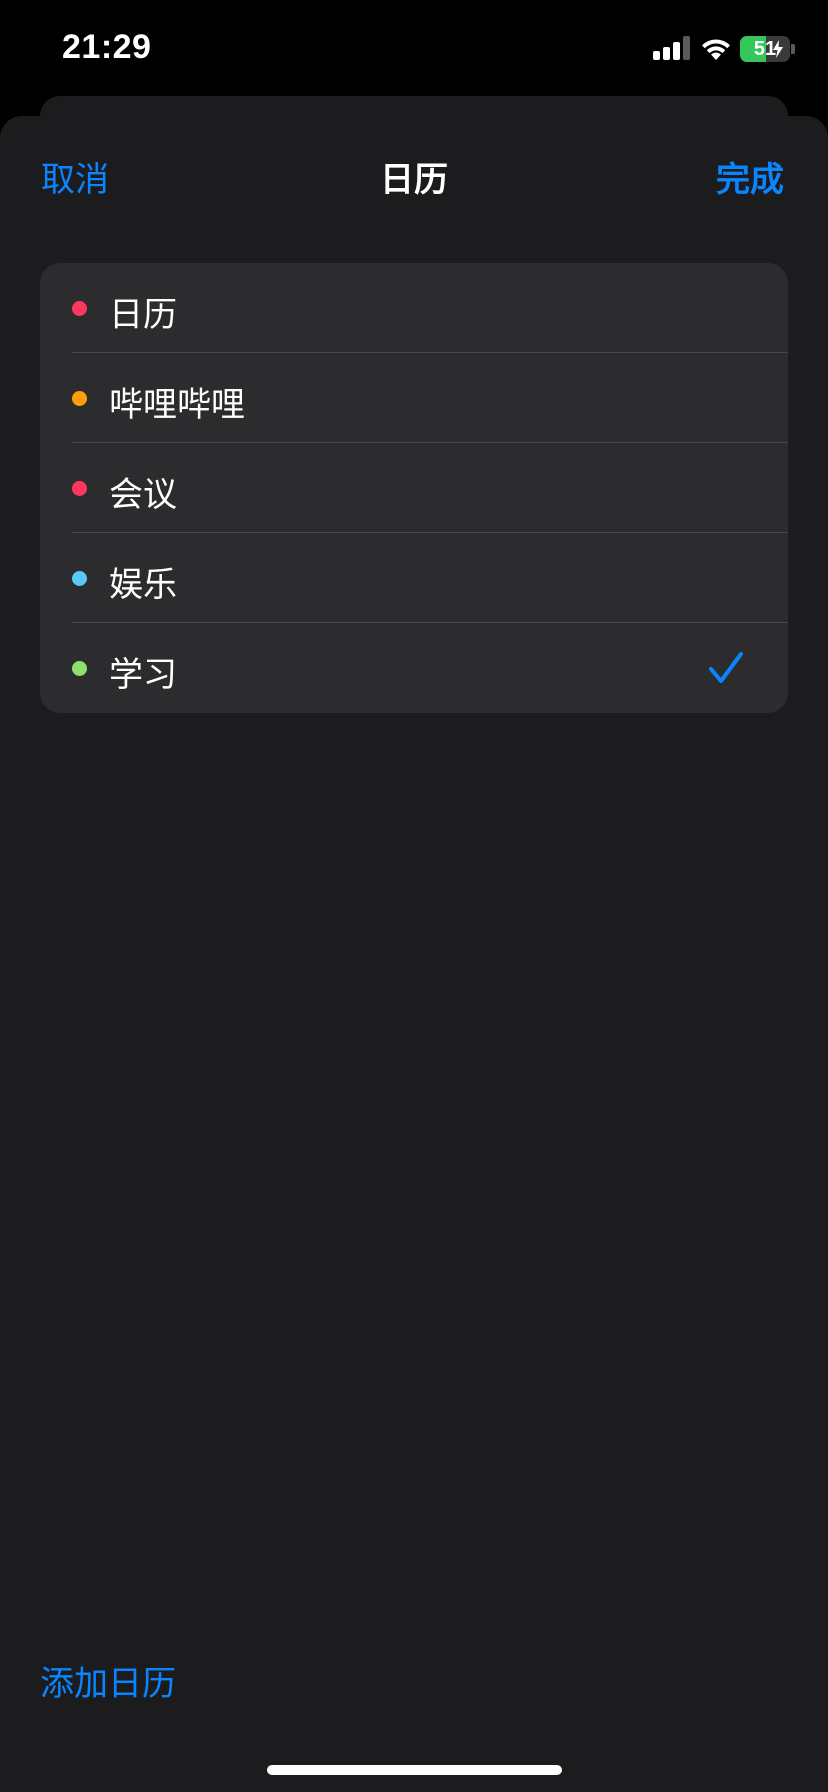 This screenshot has height=1792, width=828. What do you see at coordinates (793, 49) in the screenshot?
I see `battery-cap` at bounding box center [793, 49].